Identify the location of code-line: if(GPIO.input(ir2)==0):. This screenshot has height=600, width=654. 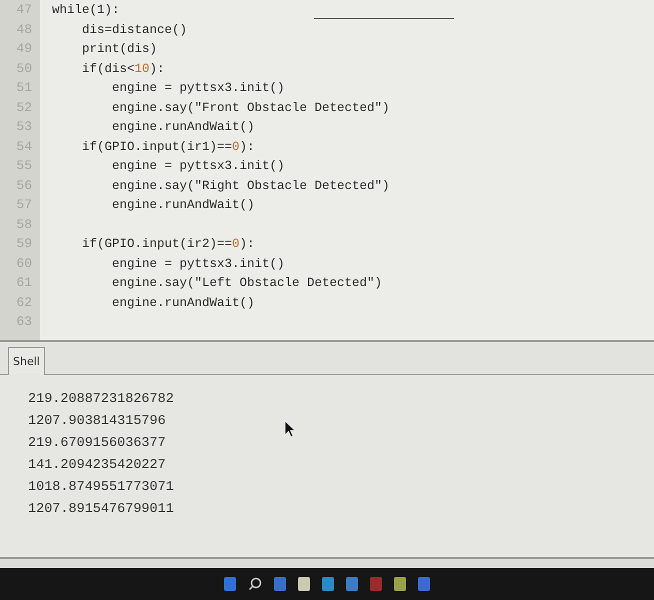
(168, 244).